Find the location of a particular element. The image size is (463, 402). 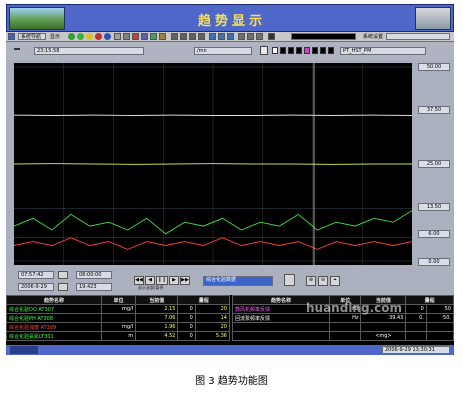

plant-photo-logo is located at coordinates (37, 18).